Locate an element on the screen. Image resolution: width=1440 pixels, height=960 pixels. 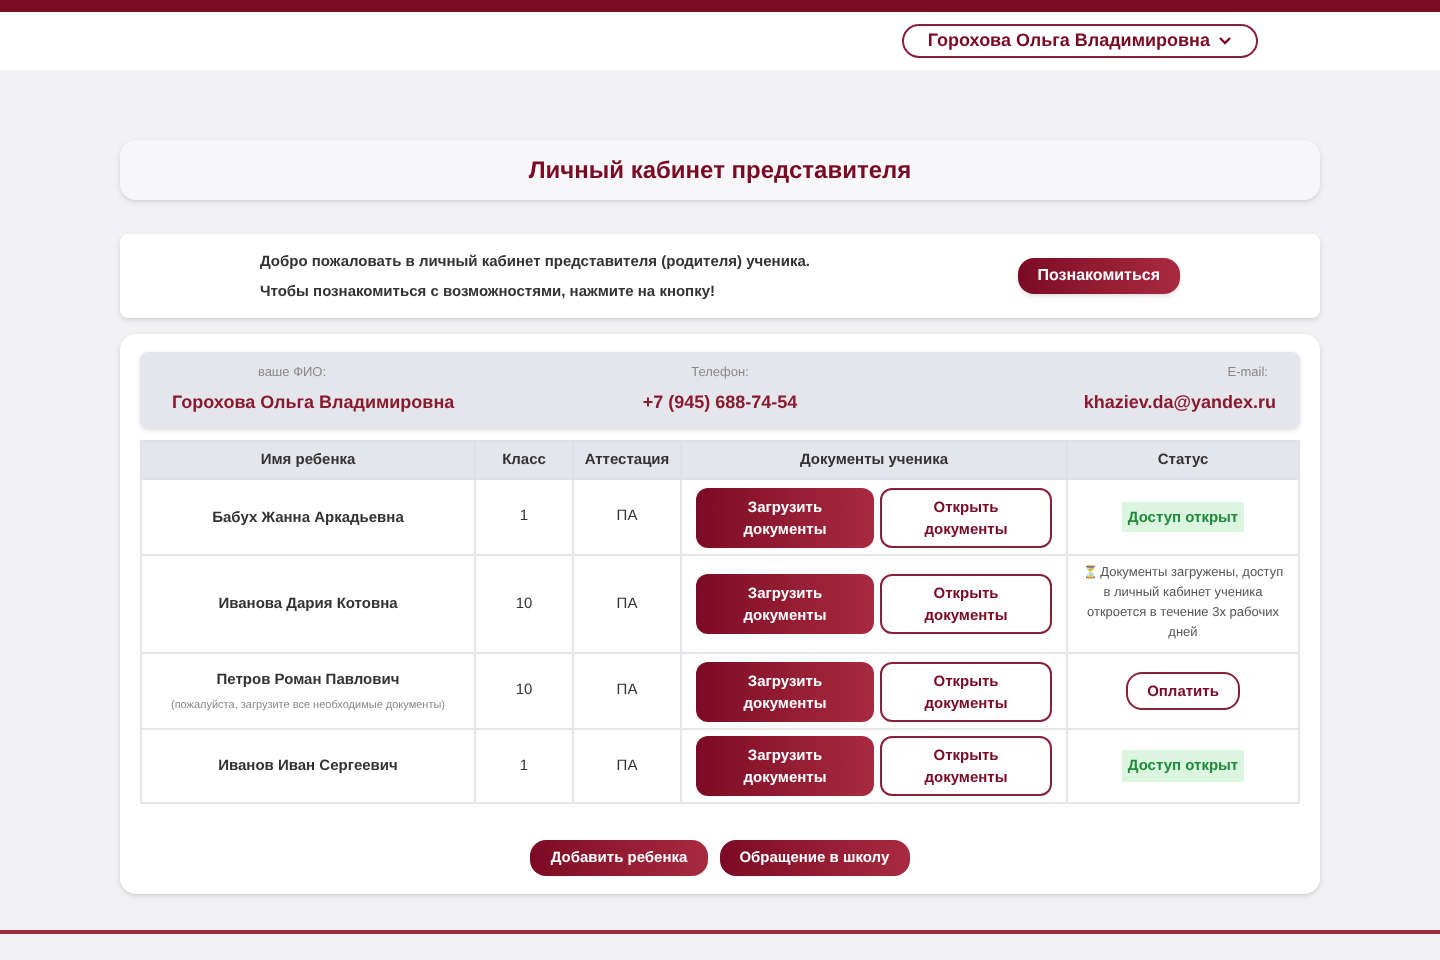
field-value: Горохова Ольга Владимировна is located at coordinates (313, 402).